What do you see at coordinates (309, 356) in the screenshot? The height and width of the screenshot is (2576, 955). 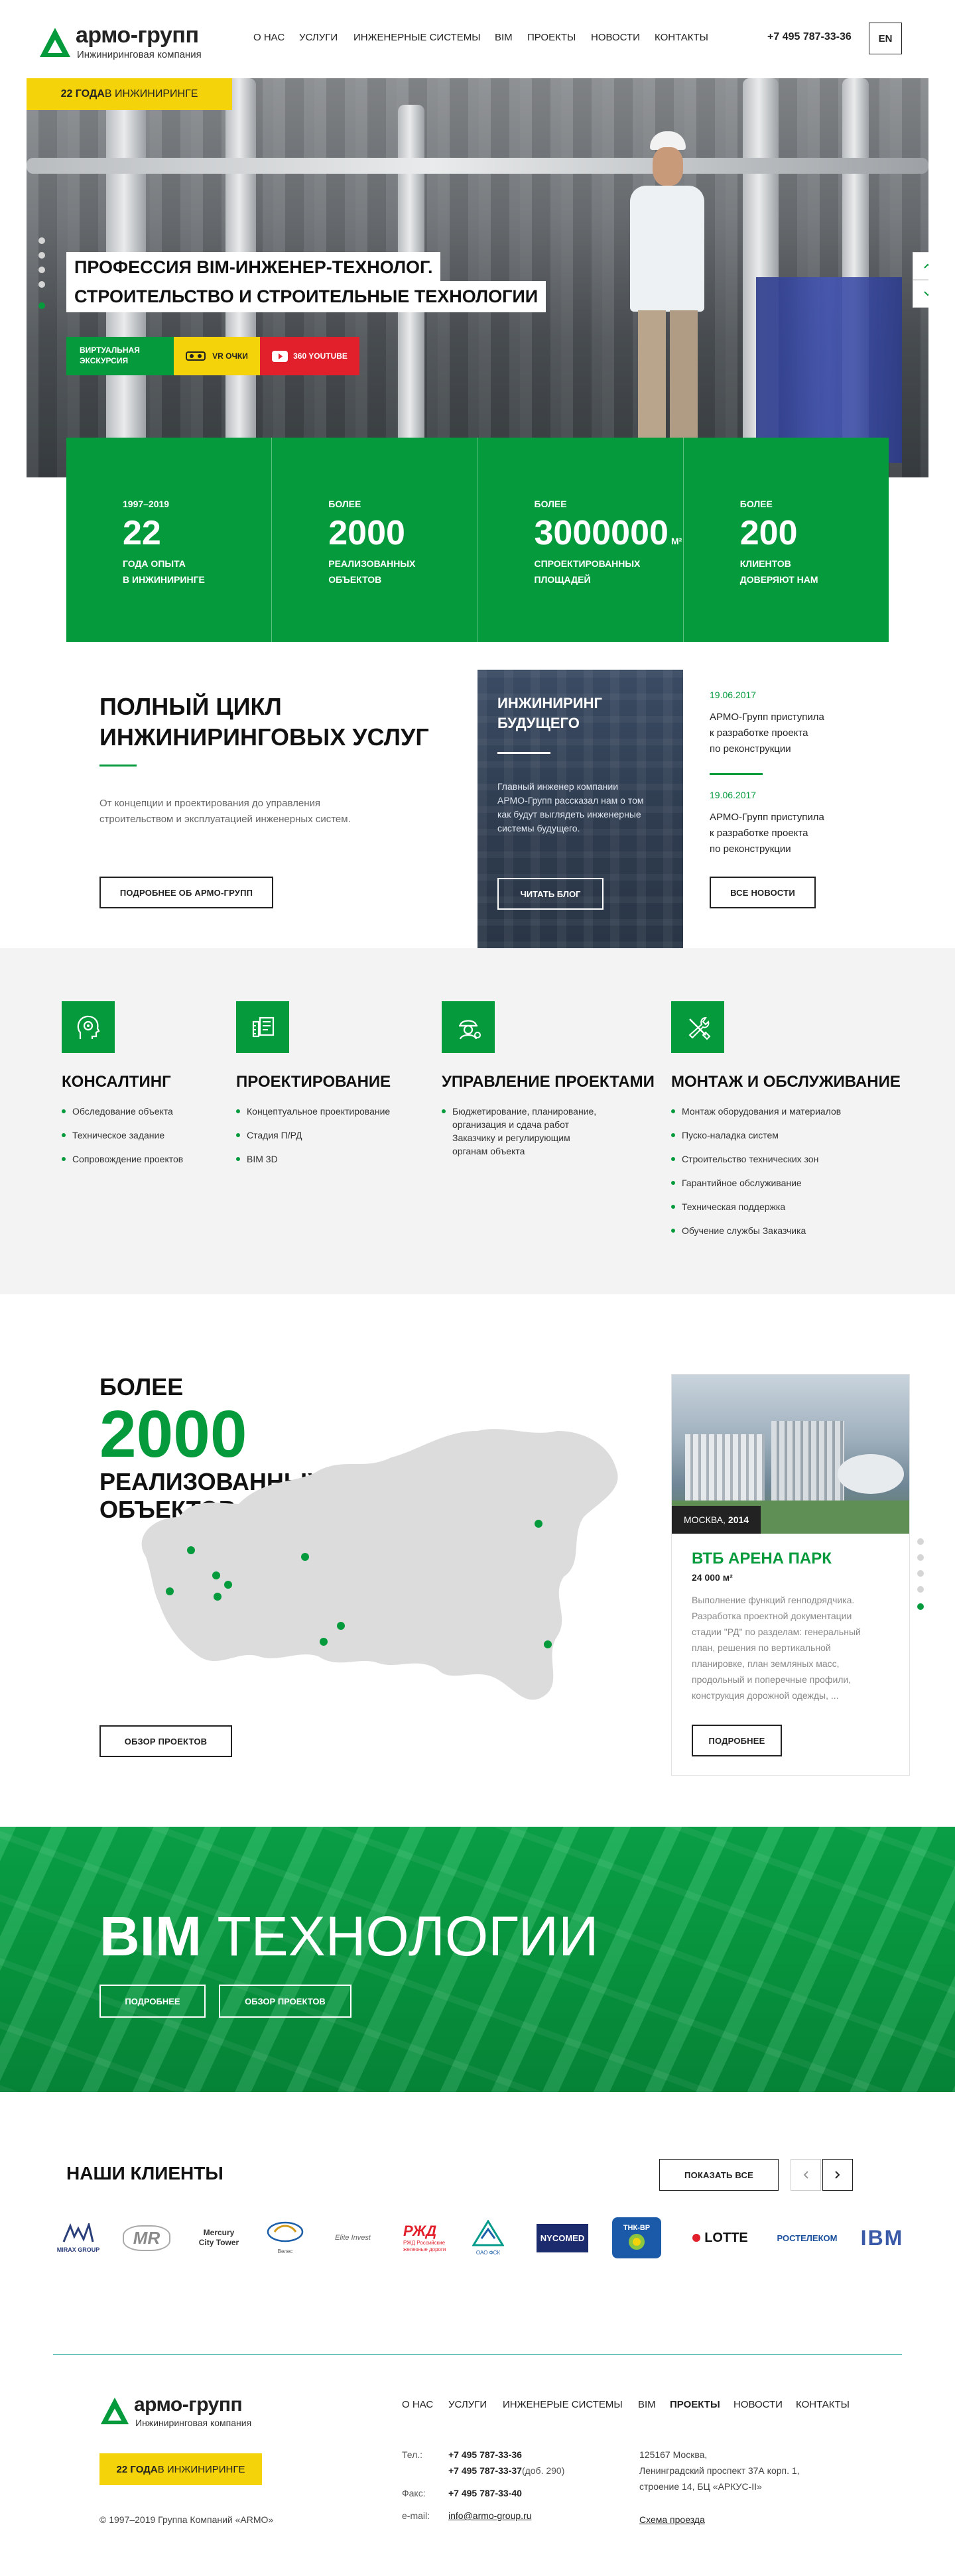 I see `youtube-360-button: 360 YOUTUBE` at bounding box center [309, 356].